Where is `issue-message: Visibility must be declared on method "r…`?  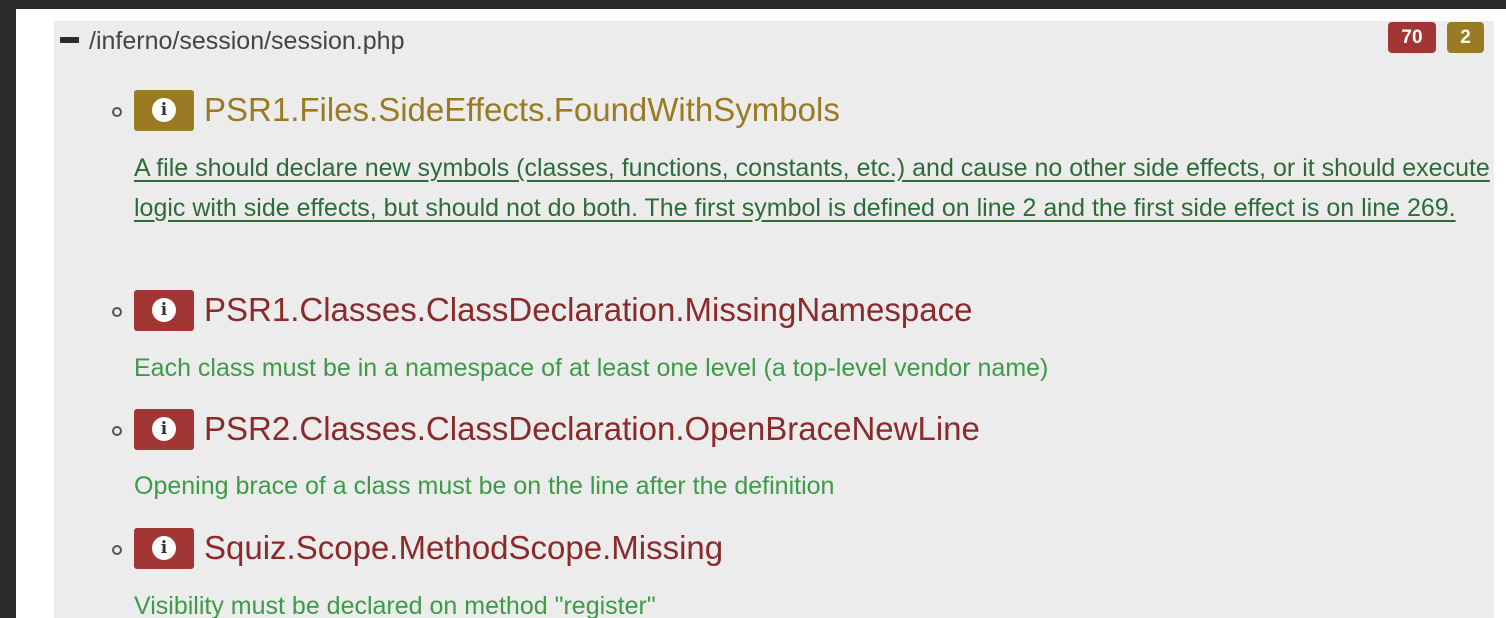 issue-message: Visibility must be declared on method "r… is located at coordinates (395, 605).